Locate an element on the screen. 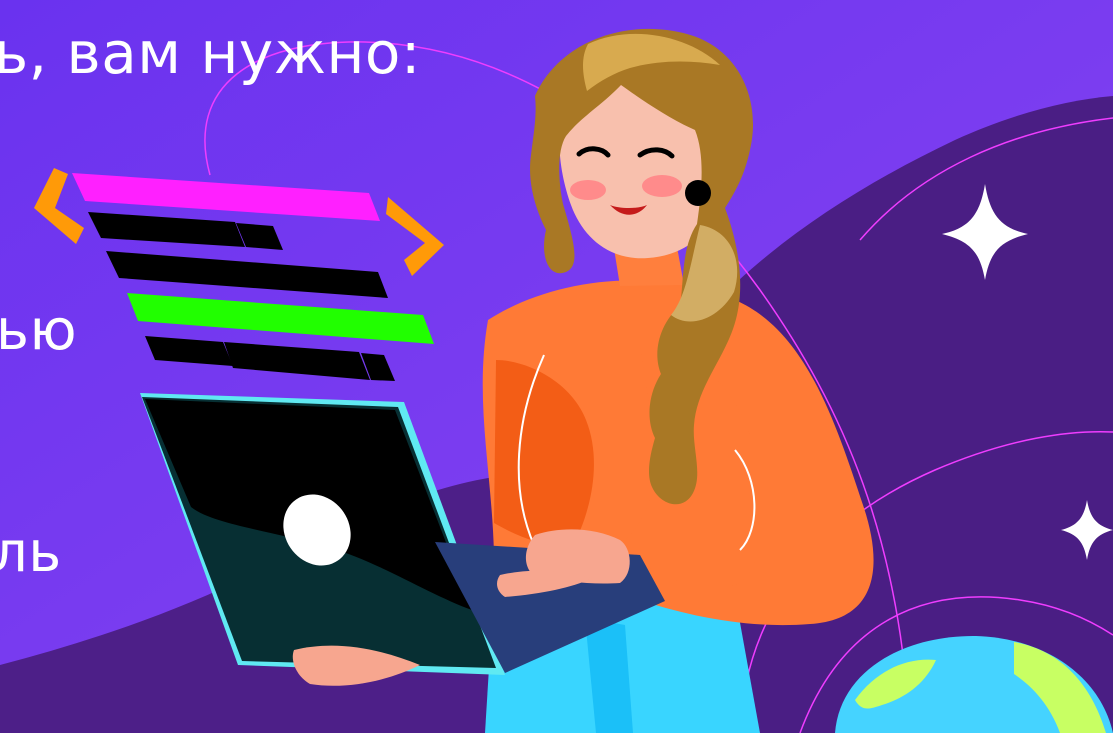 The image size is (1113, 733). earring is located at coordinates (698, 193).